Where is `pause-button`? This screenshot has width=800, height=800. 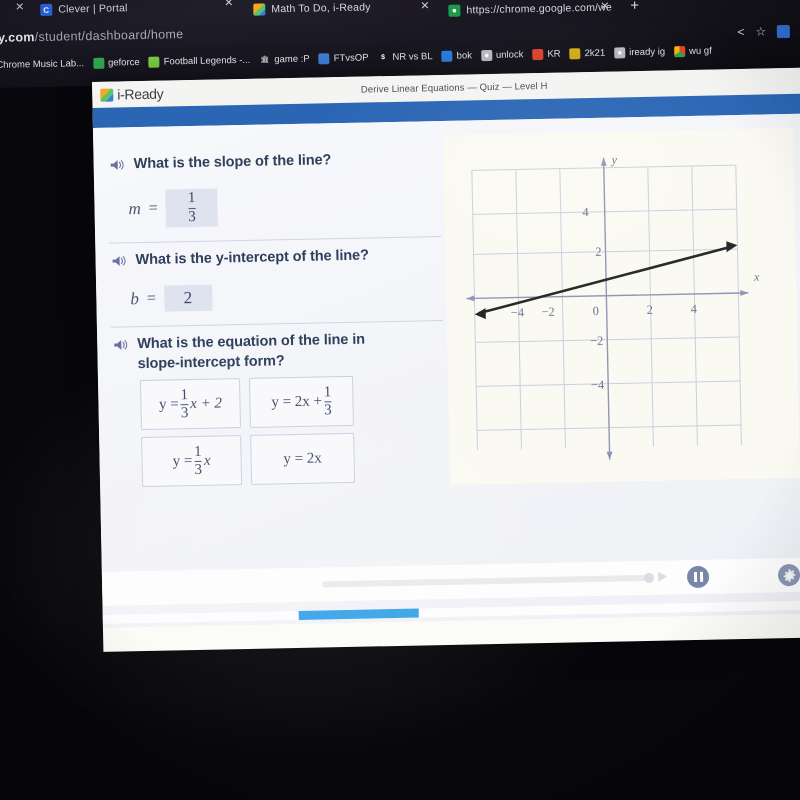
pause-button is located at coordinates (698, 577).